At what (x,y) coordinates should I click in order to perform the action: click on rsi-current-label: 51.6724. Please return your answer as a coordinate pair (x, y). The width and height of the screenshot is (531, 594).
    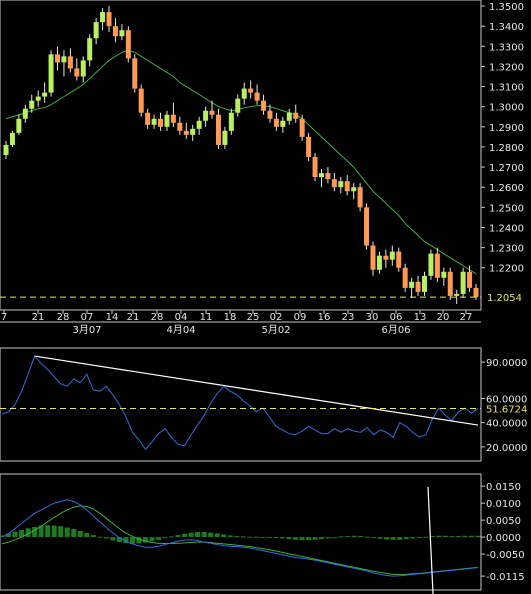
    Looking at the image, I should click on (506, 410).